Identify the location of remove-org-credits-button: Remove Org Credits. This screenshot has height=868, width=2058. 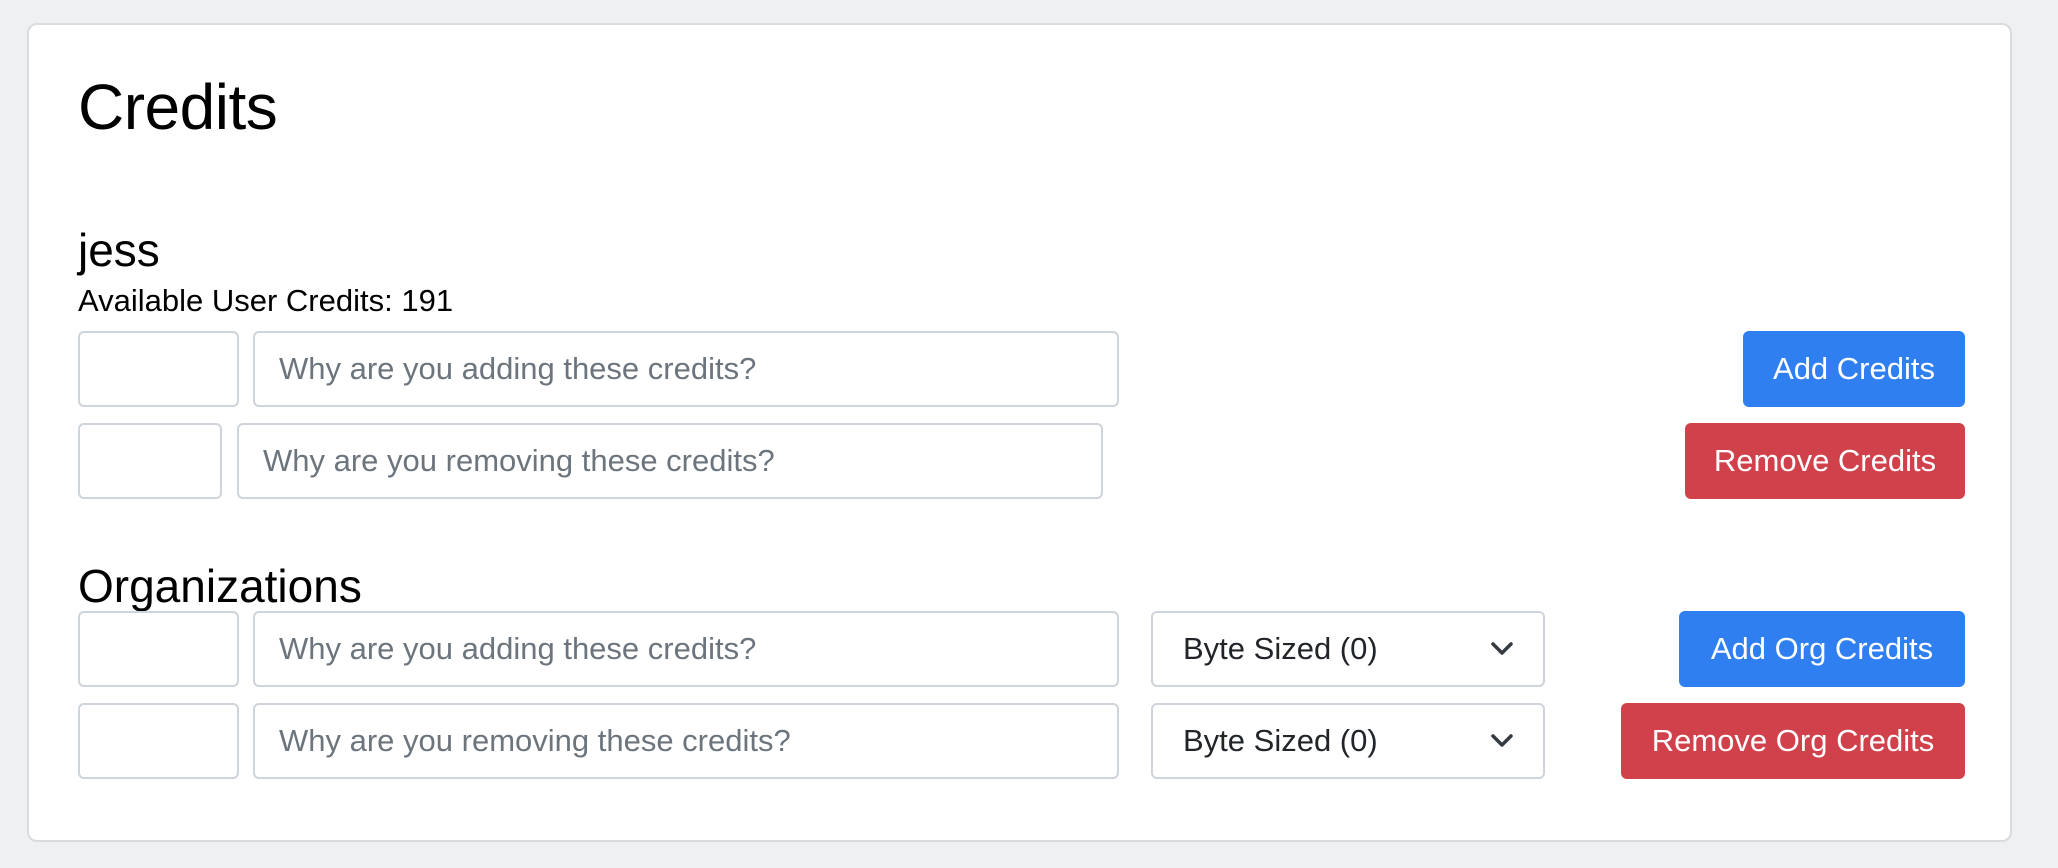
(1793, 741).